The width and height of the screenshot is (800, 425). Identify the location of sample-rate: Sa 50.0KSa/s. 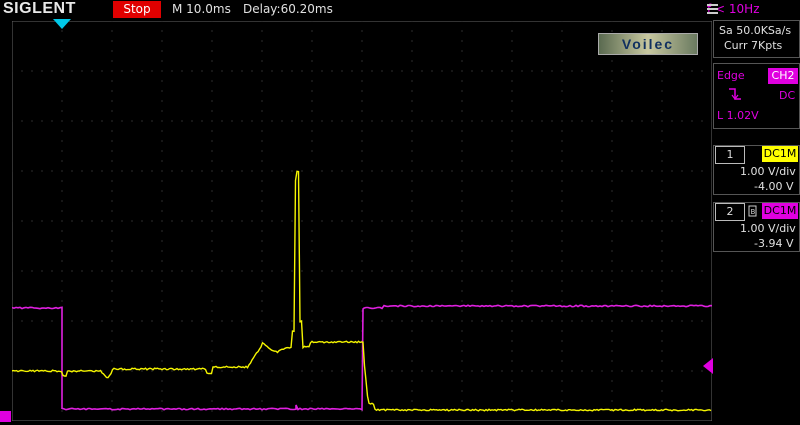
(755, 30).